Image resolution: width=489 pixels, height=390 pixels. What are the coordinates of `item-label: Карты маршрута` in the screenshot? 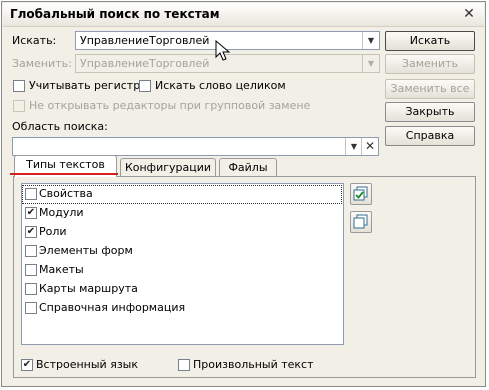 It's located at (88, 288).